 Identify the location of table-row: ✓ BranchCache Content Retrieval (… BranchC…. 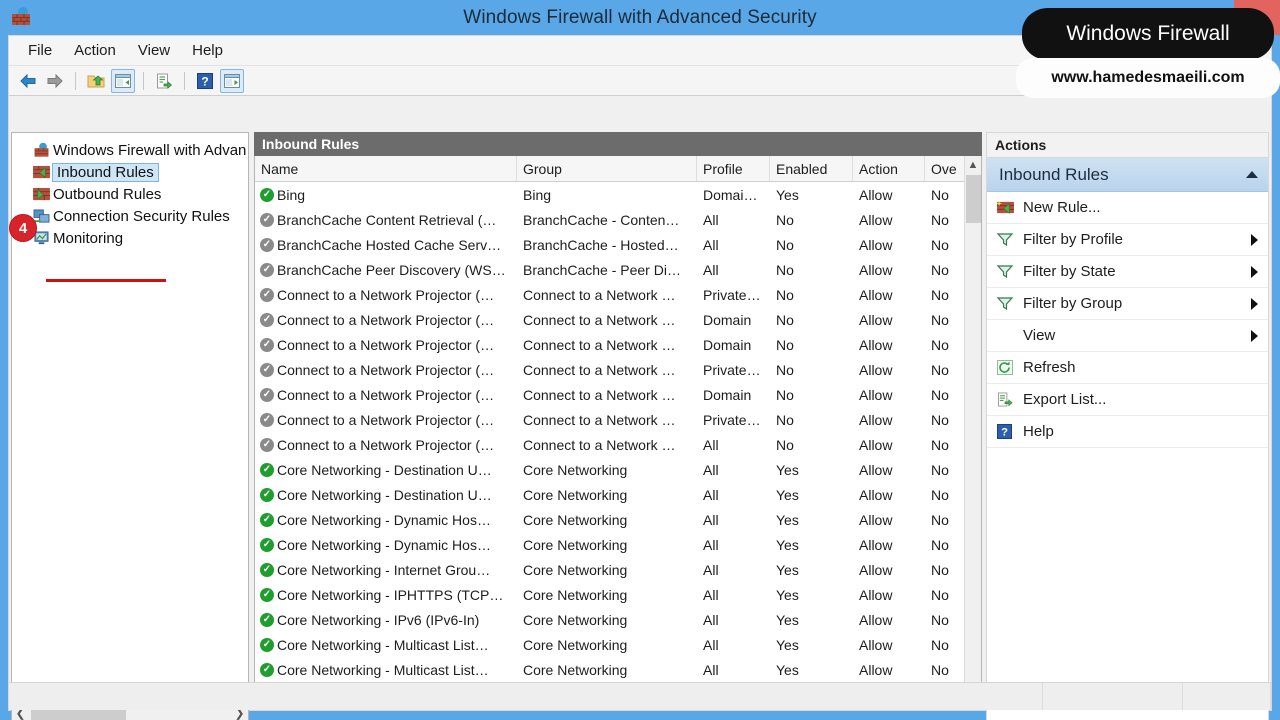
(618, 219).